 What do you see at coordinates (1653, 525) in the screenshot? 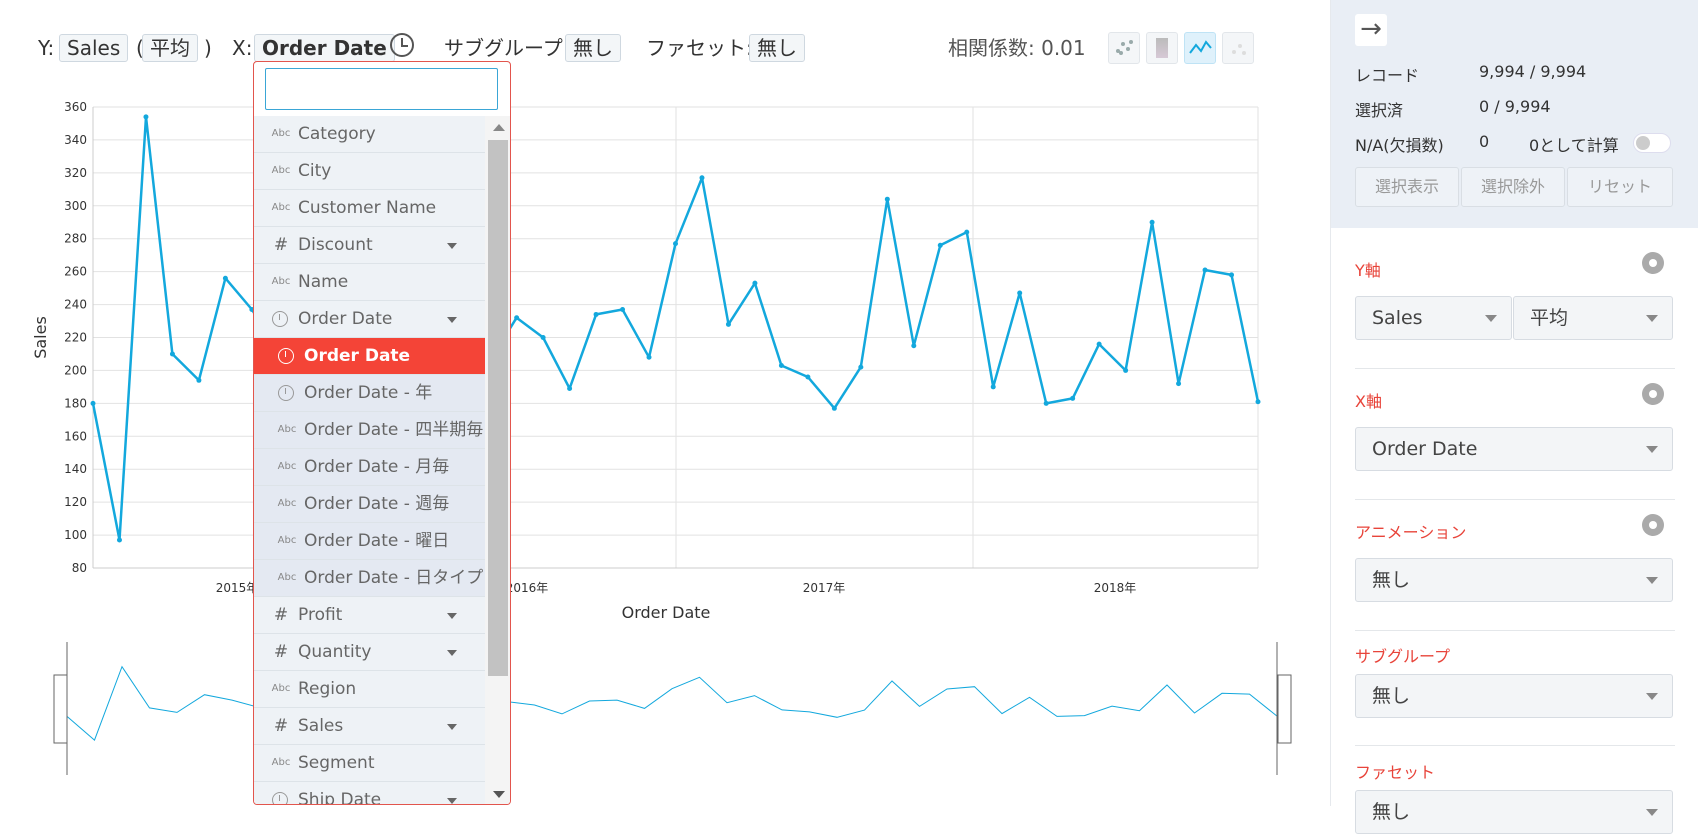
I see `animation-gear-icon` at bounding box center [1653, 525].